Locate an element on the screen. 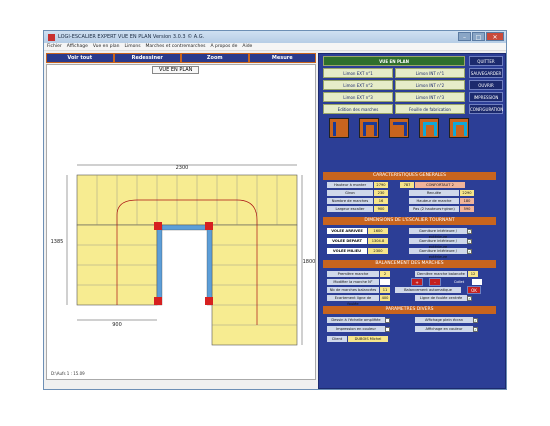 This screenshot has width=550, height=426. menu-vue-en-plan: Vue en plan is located at coordinates (106, 46).